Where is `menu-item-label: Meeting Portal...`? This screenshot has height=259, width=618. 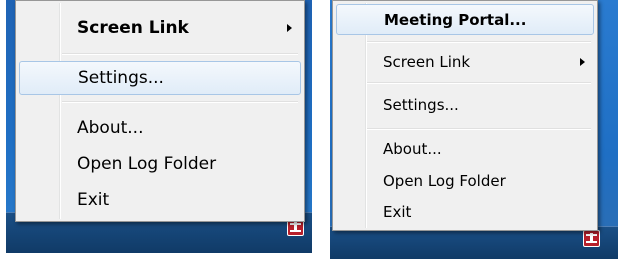
menu-item-label: Meeting Portal... is located at coordinates (455, 19).